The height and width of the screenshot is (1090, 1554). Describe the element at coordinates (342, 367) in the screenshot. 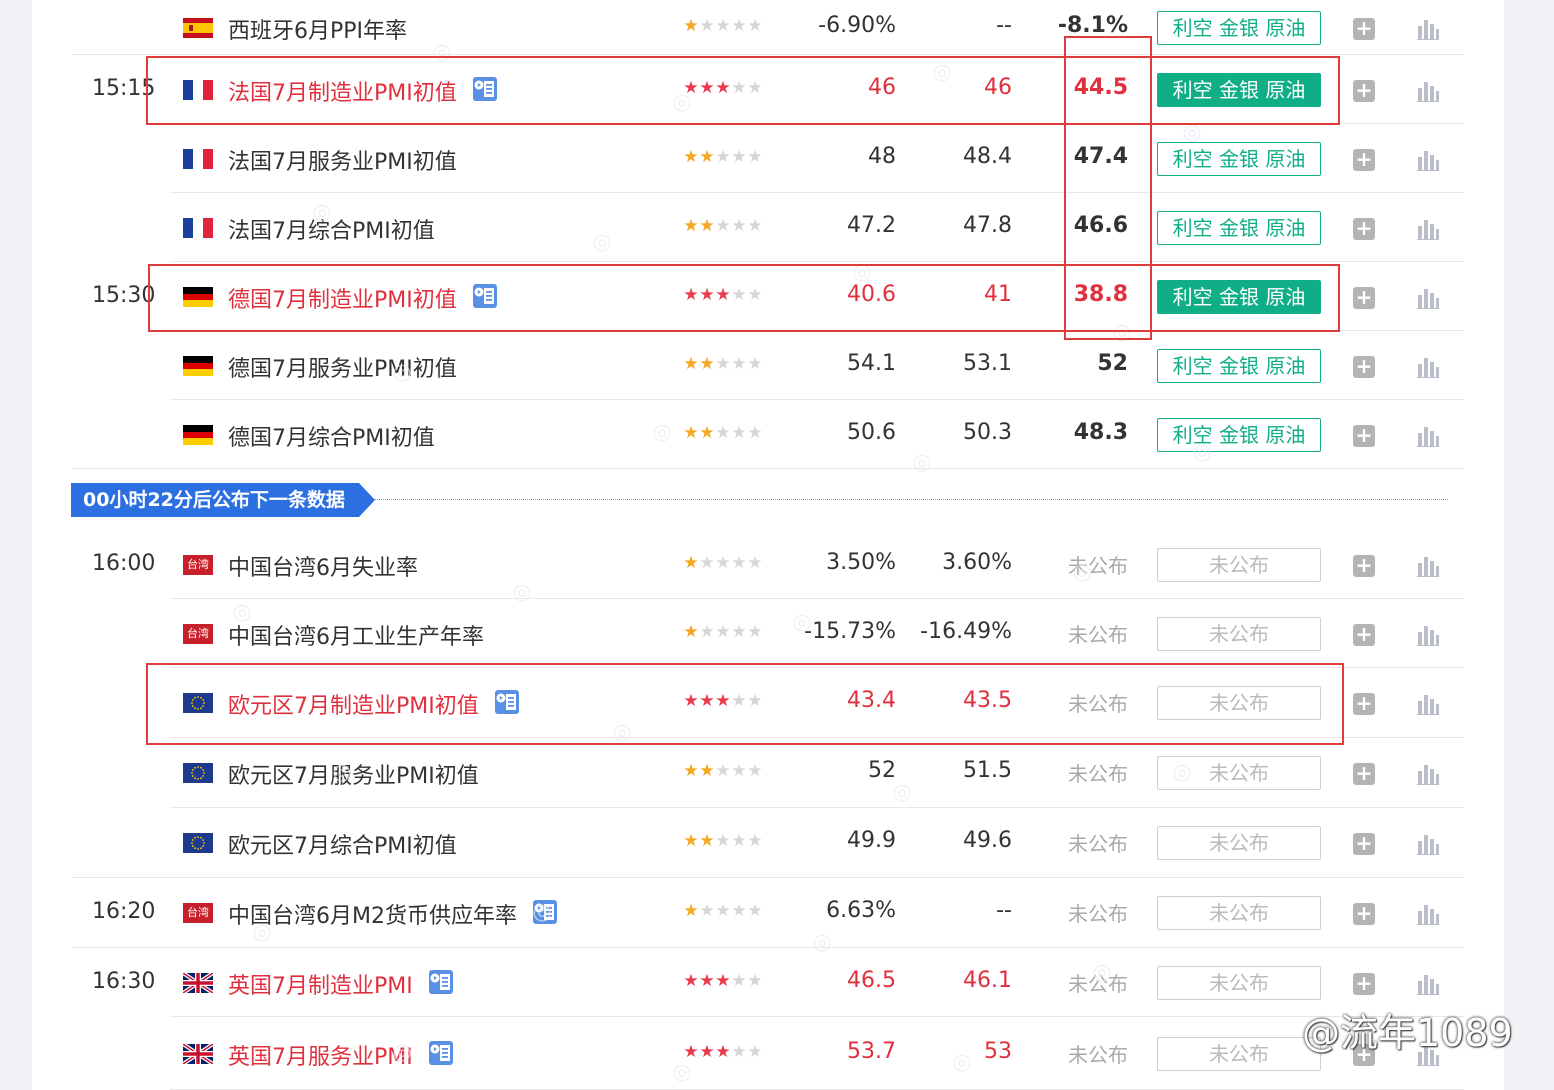

I see `event-name: 德国7月服务业PMI初值` at that location.